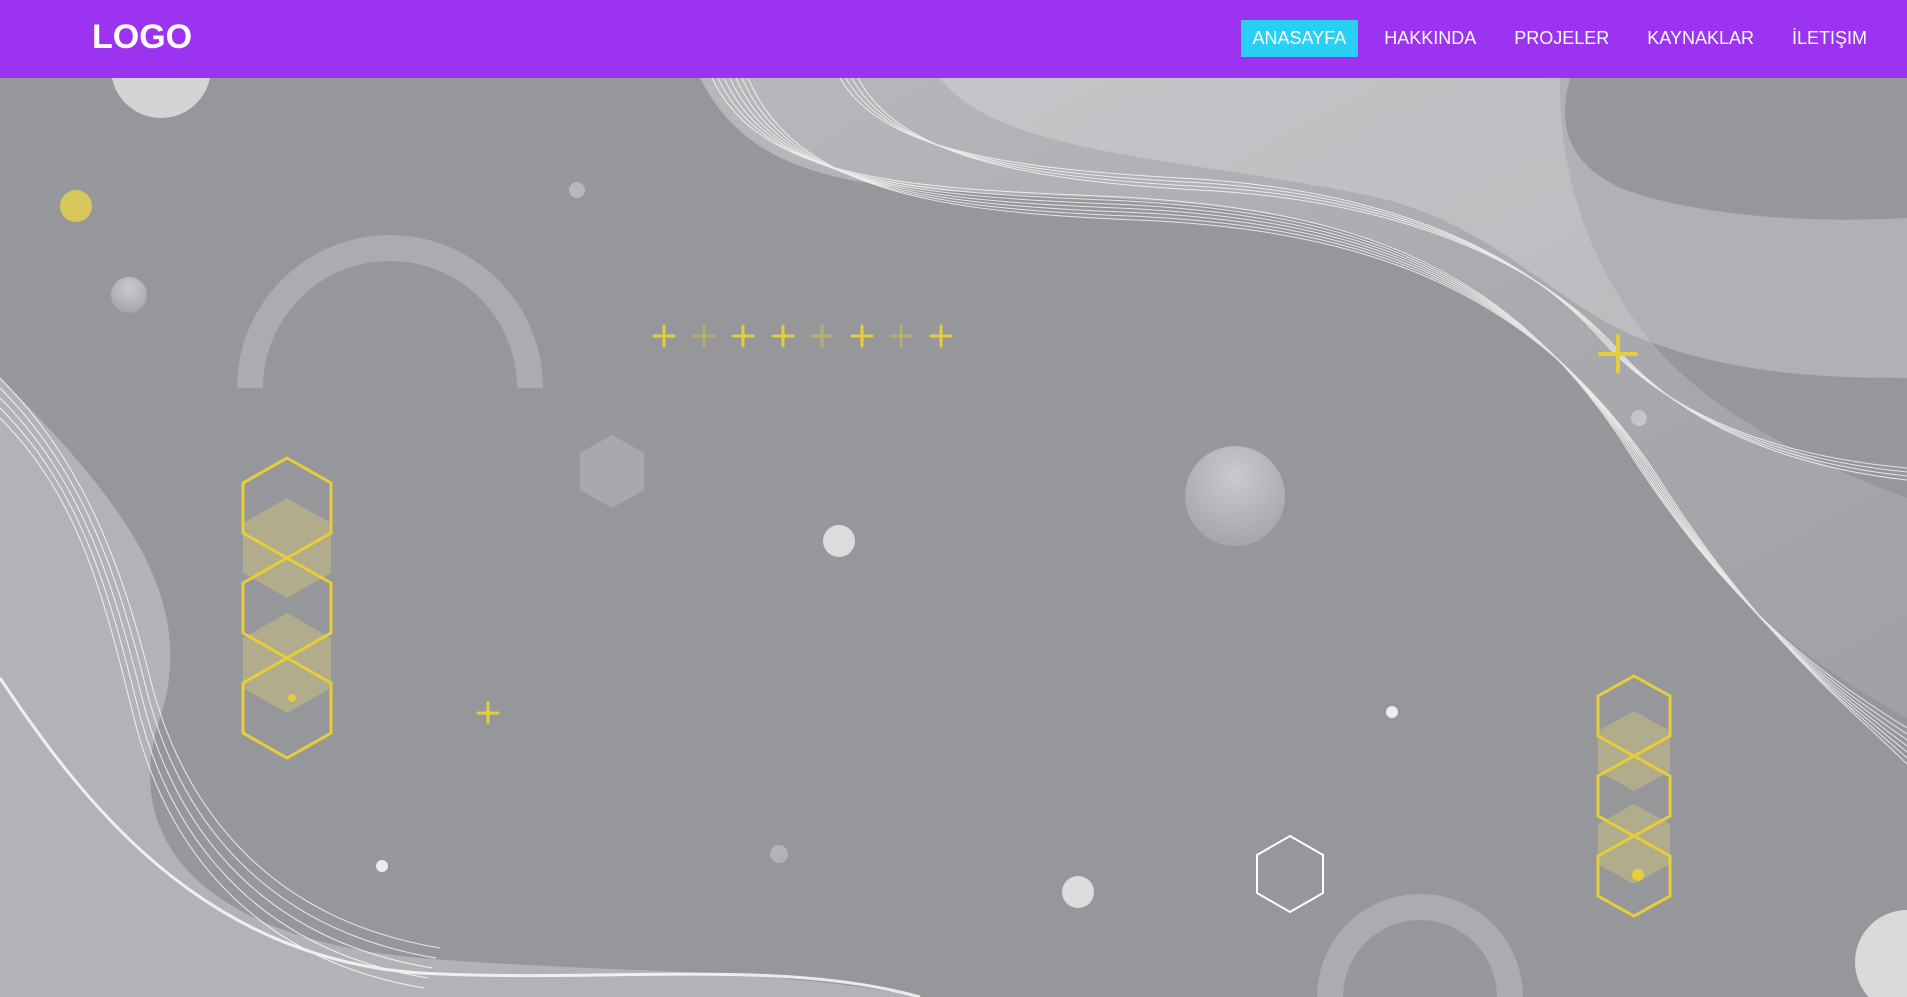 The height and width of the screenshot is (997, 1907). What do you see at coordinates (142, 37) in the screenshot?
I see `logo: LOGO` at bounding box center [142, 37].